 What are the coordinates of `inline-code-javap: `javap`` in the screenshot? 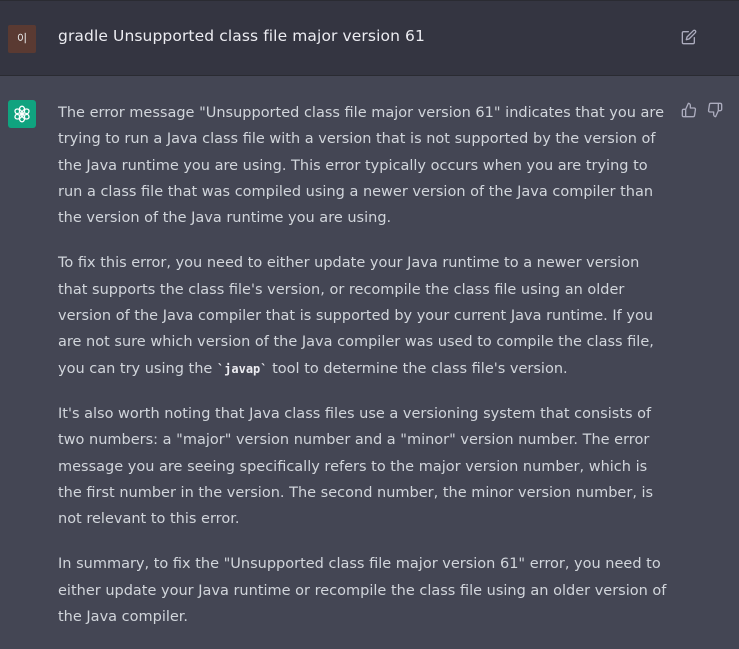 It's located at (242, 368).